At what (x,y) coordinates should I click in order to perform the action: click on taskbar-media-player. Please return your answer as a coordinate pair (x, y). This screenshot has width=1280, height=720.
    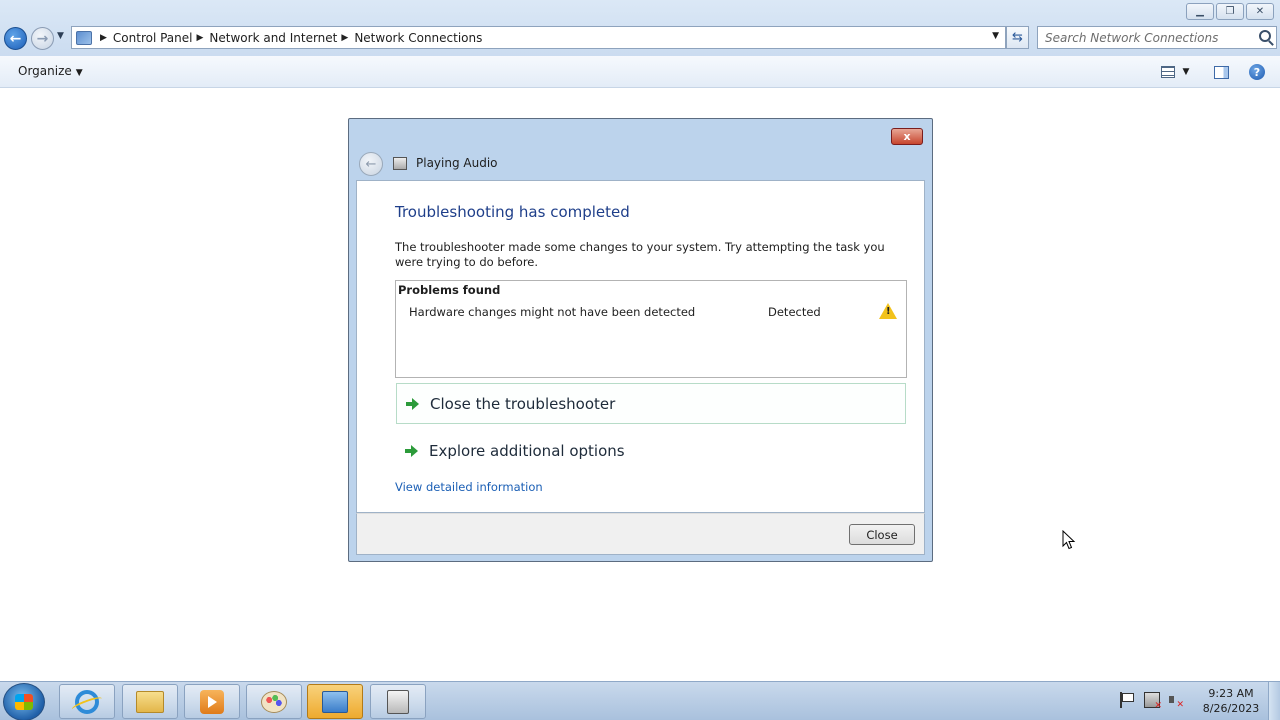
    Looking at the image, I should click on (212, 701).